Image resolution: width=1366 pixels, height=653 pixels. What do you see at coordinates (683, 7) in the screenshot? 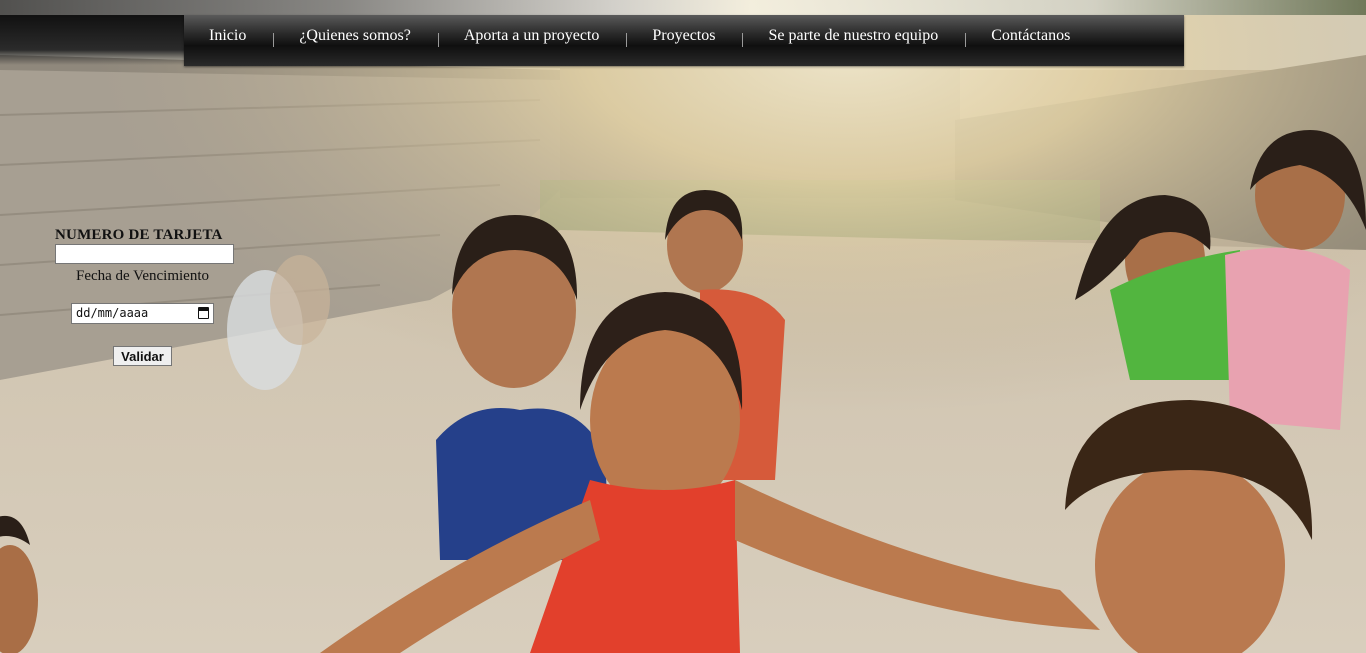
I see `top-strip` at bounding box center [683, 7].